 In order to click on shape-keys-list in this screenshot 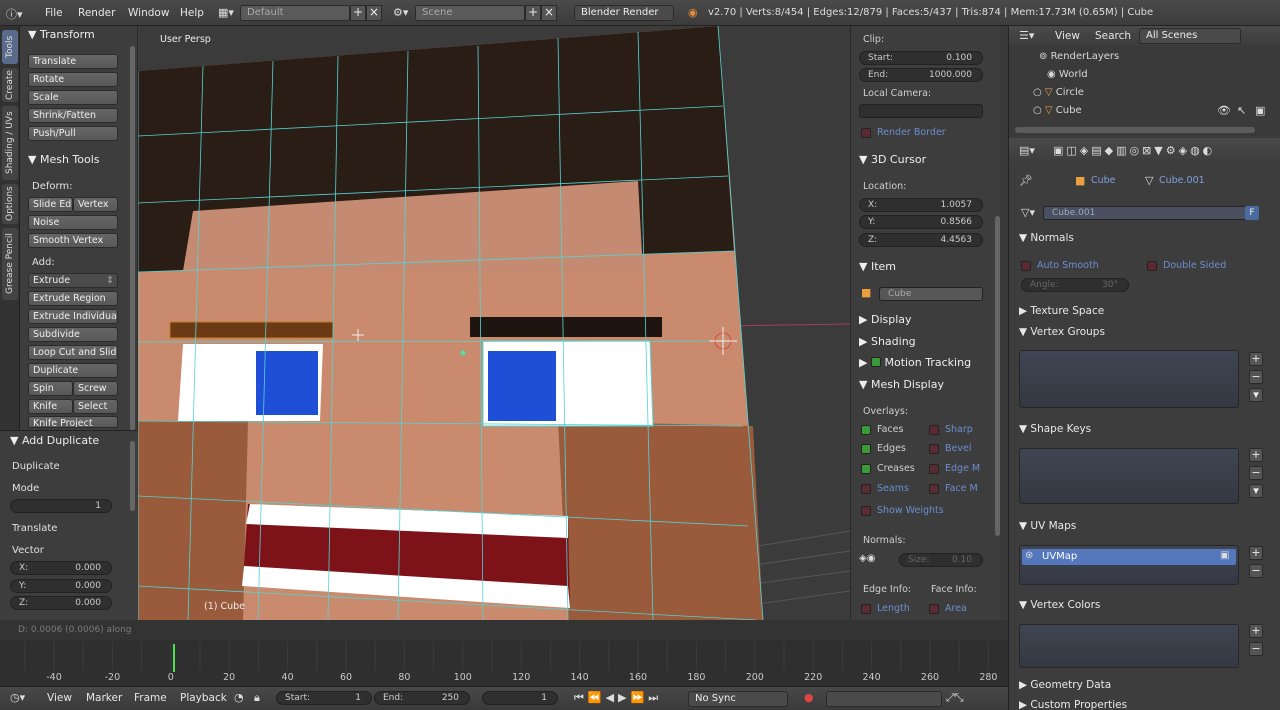, I will do `click(1129, 476)`.